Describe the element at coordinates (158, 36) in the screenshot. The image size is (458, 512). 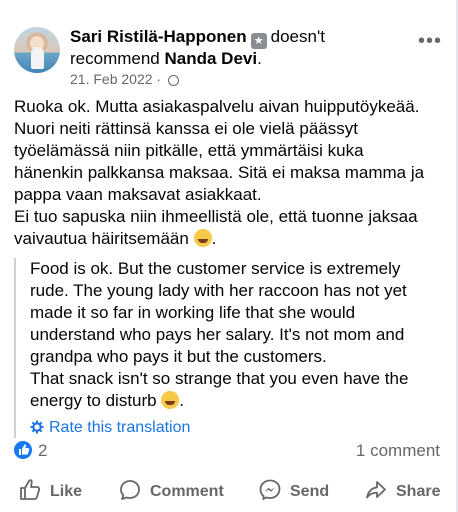
I see `author-name: Sari Ristilä-Happonen` at that location.